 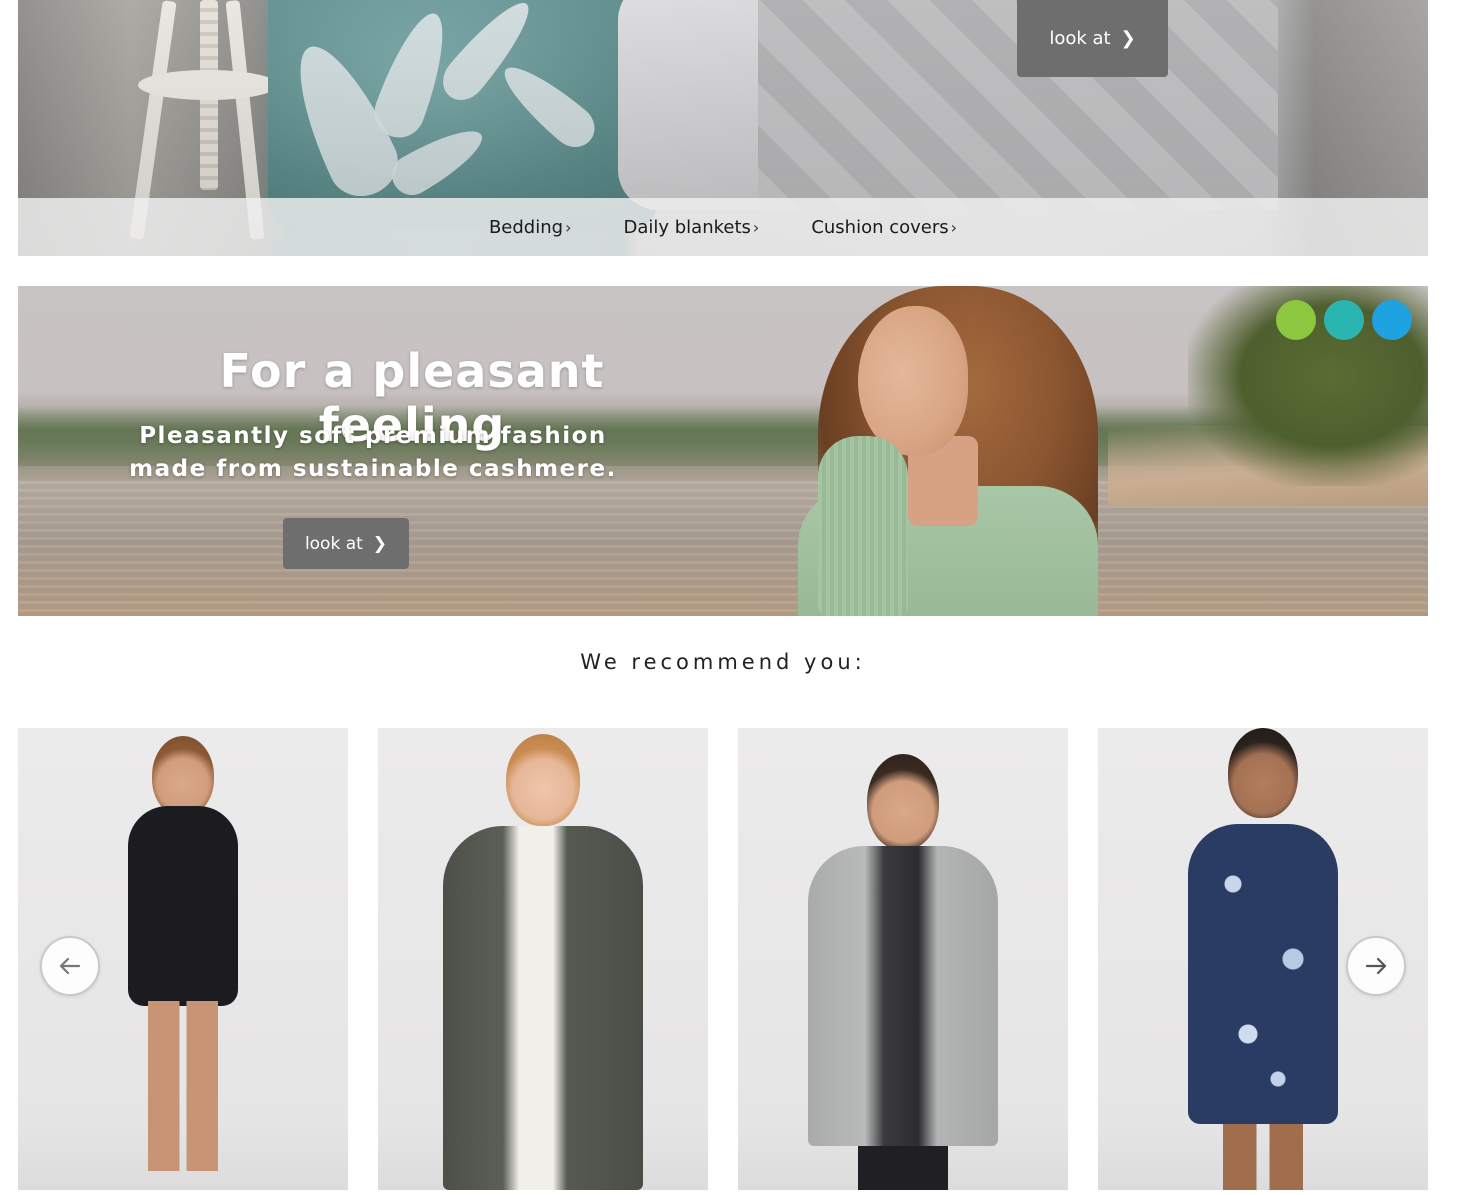 I want to click on recommend-heading: We recommend you:, so click(x=723, y=662).